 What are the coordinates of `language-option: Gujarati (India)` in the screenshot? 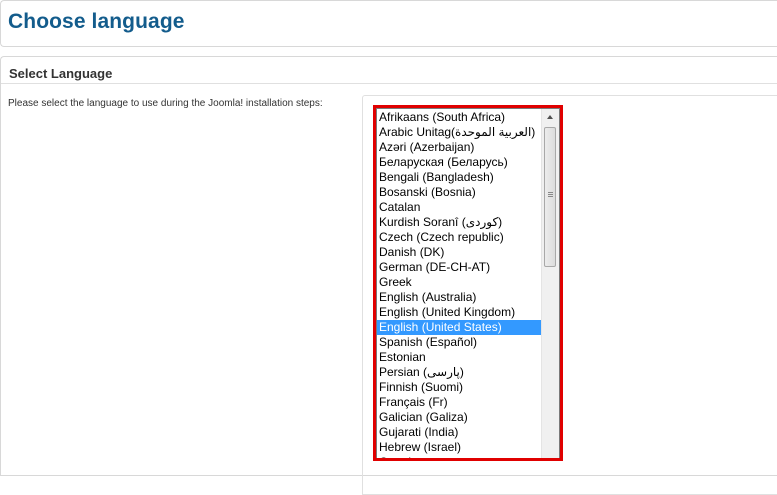 It's located at (459, 432).